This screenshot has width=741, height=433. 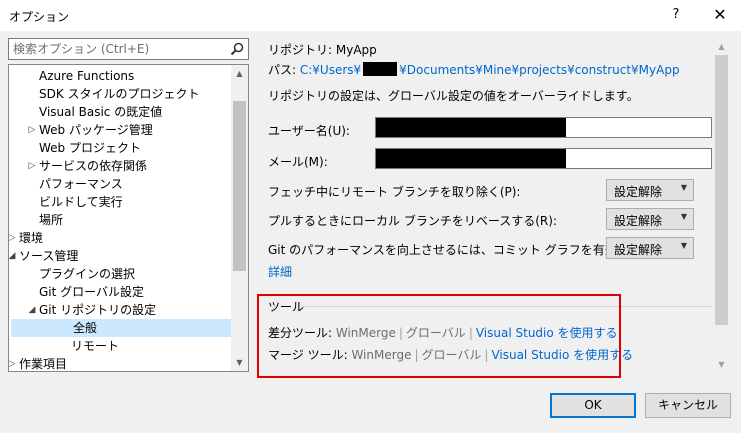 What do you see at coordinates (98, 310) in the screenshot?
I see `tree-item-label: Git リポジトリの設定` at bounding box center [98, 310].